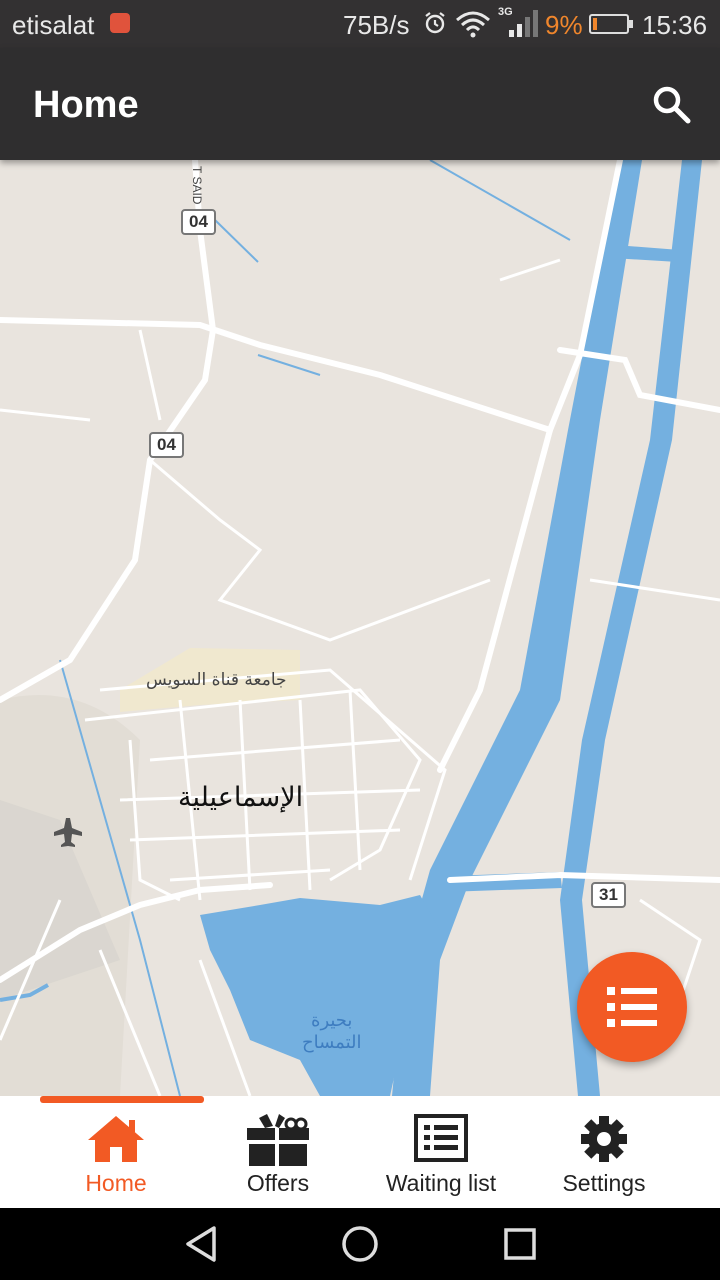 The image size is (720, 1280). What do you see at coordinates (86, 105) in the screenshot?
I see `page-title: Home` at bounding box center [86, 105].